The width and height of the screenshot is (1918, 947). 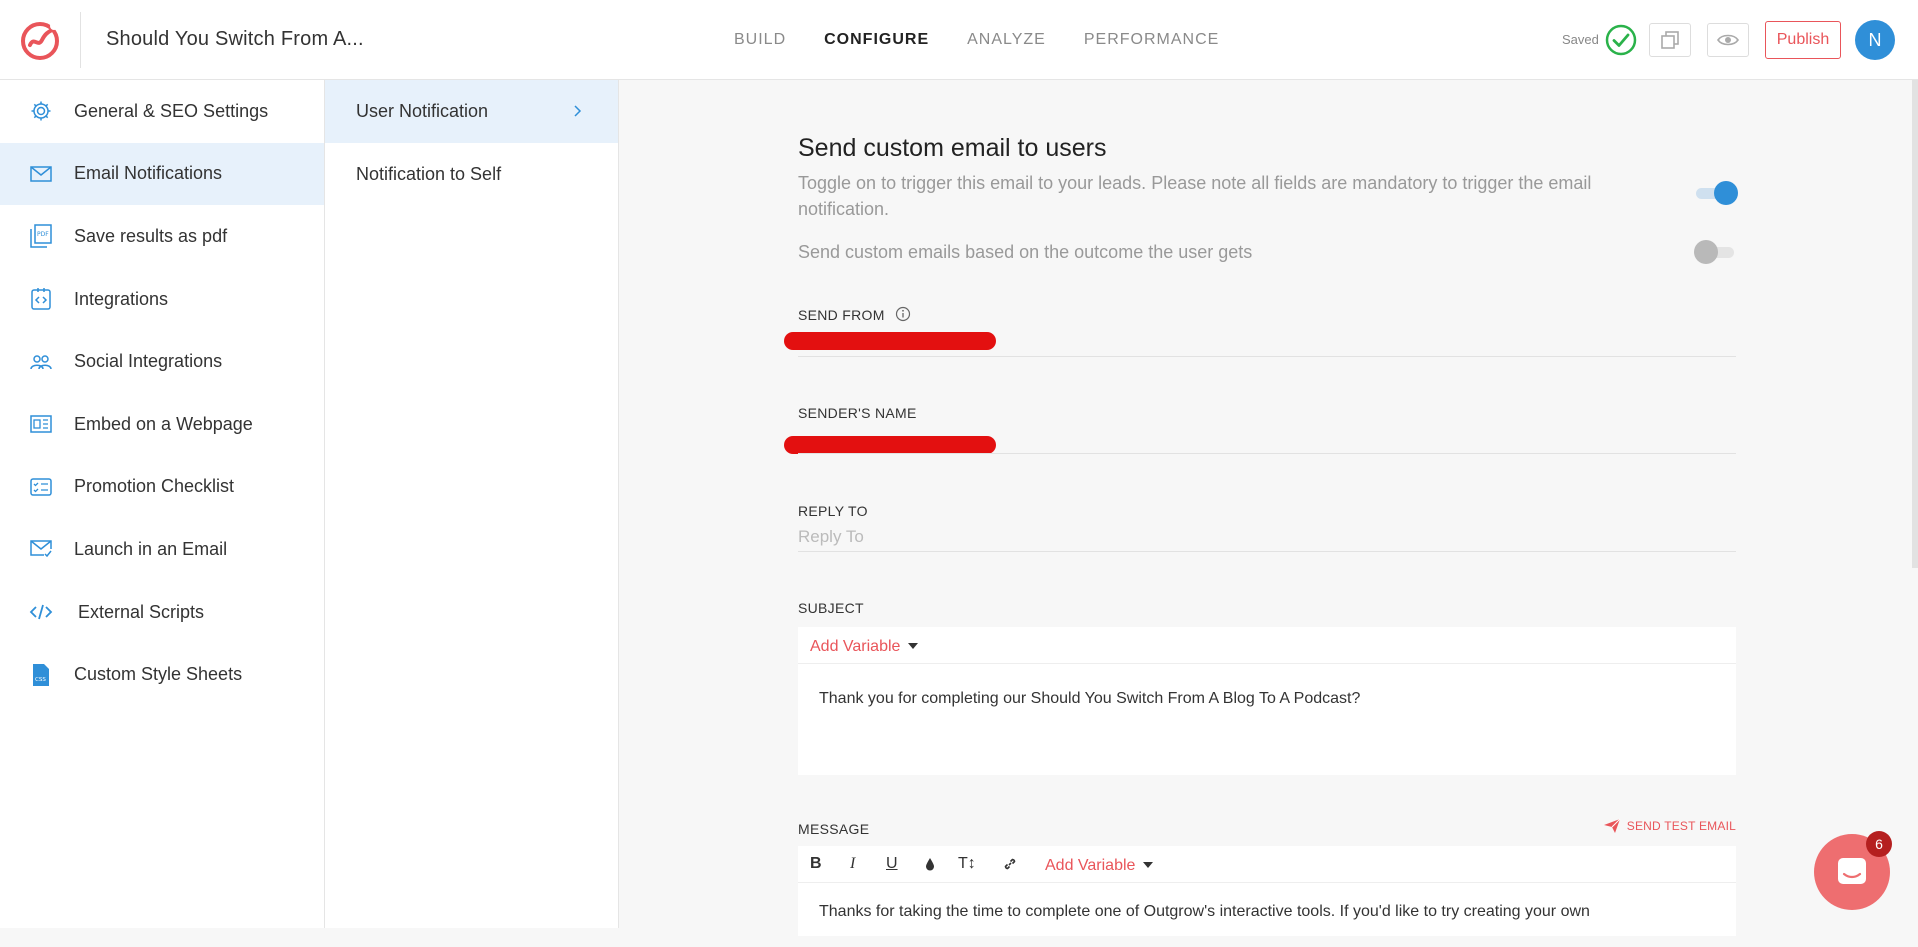 What do you see at coordinates (41, 549) in the screenshot?
I see `email-launch-icon` at bounding box center [41, 549].